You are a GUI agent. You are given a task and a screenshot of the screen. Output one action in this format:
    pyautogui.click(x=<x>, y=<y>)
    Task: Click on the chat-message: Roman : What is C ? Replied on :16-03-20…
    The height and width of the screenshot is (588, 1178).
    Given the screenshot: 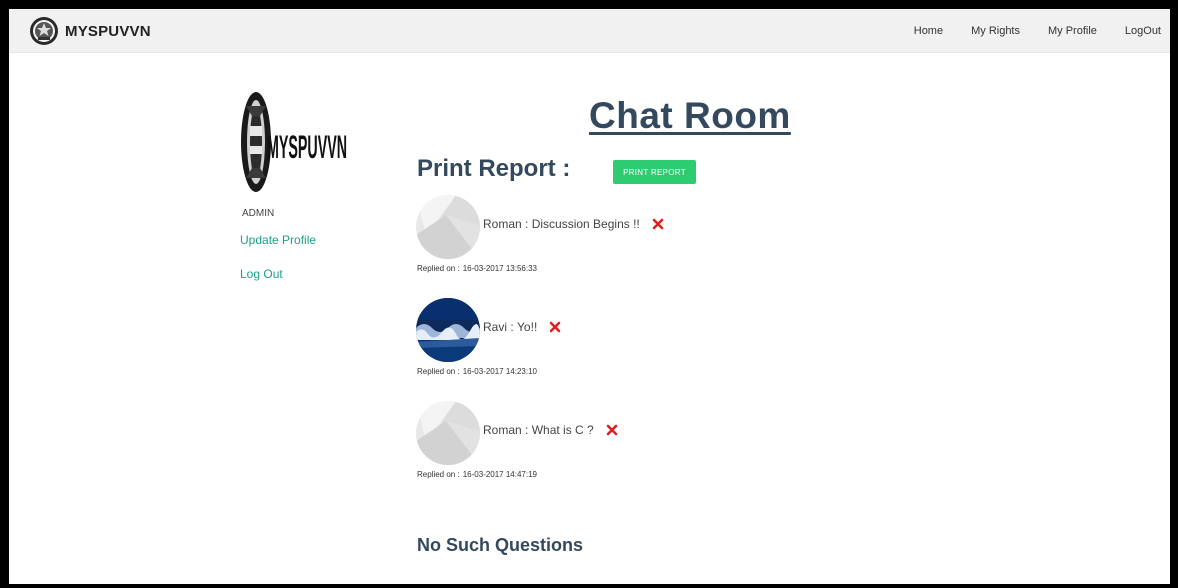 What is the action you would take?
    pyautogui.click(x=616, y=446)
    